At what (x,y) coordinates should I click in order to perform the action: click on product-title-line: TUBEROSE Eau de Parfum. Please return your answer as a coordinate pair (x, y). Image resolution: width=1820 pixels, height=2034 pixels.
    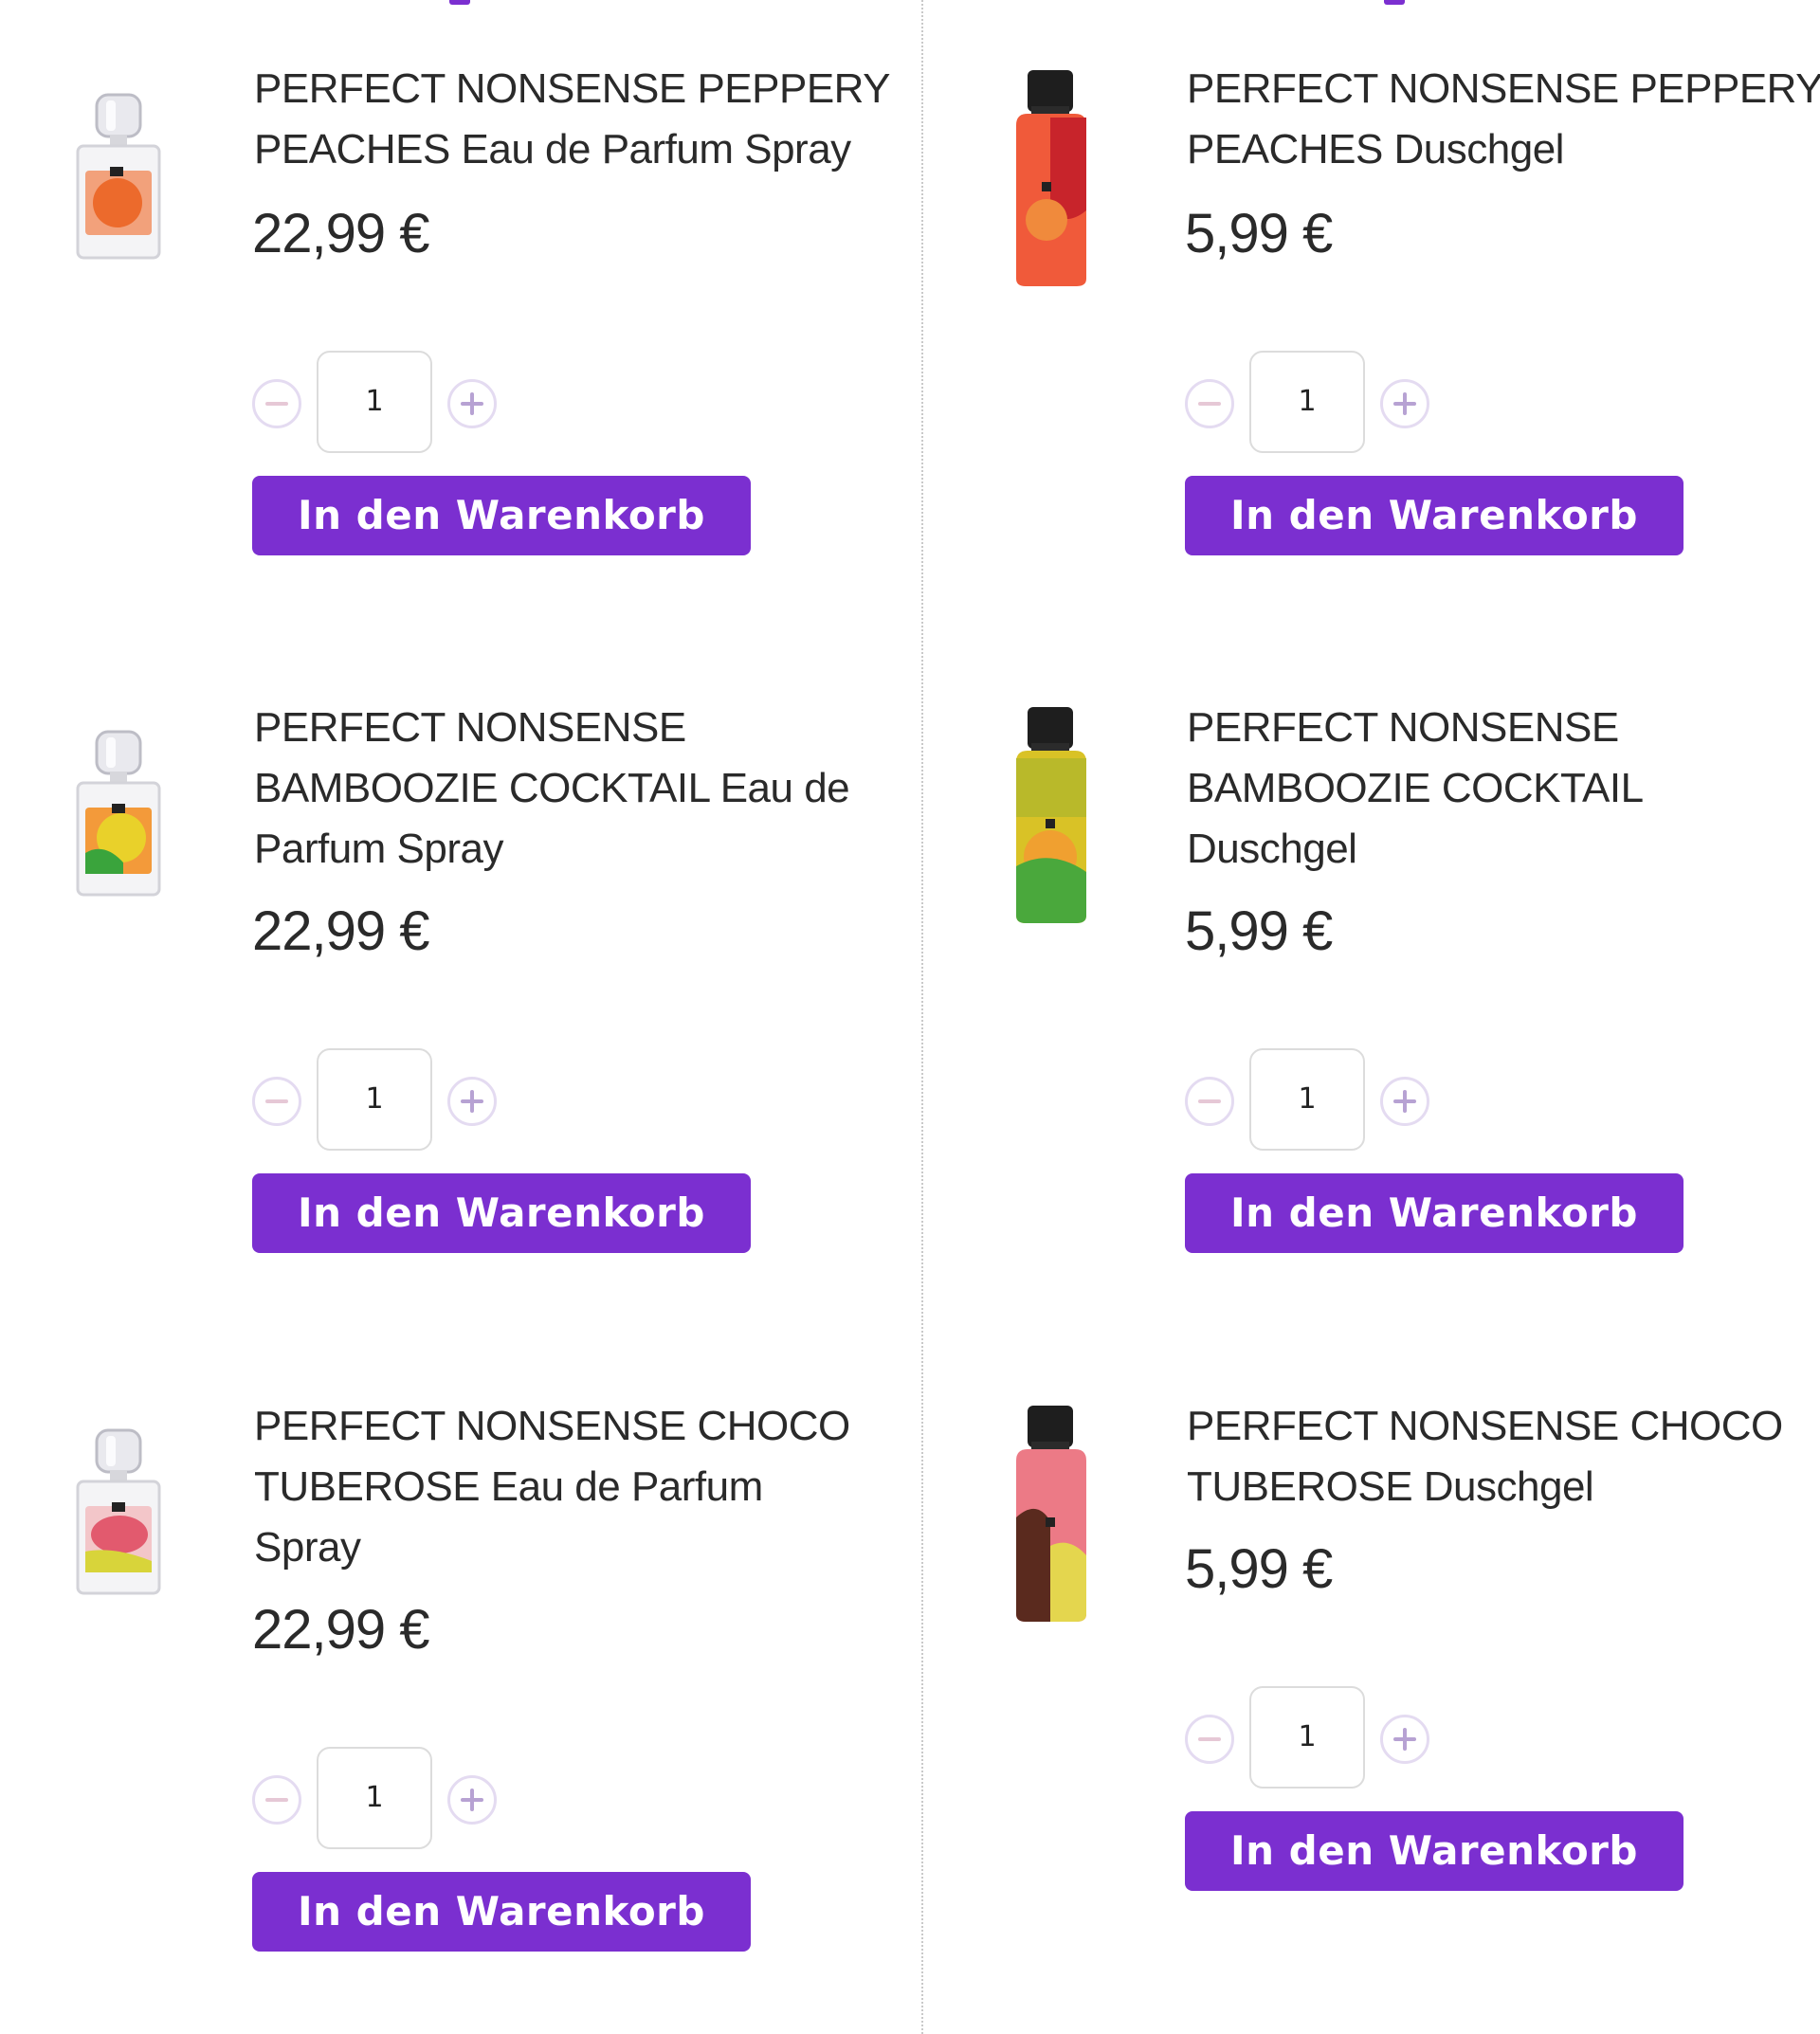
    Looking at the image, I should click on (508, 1487).